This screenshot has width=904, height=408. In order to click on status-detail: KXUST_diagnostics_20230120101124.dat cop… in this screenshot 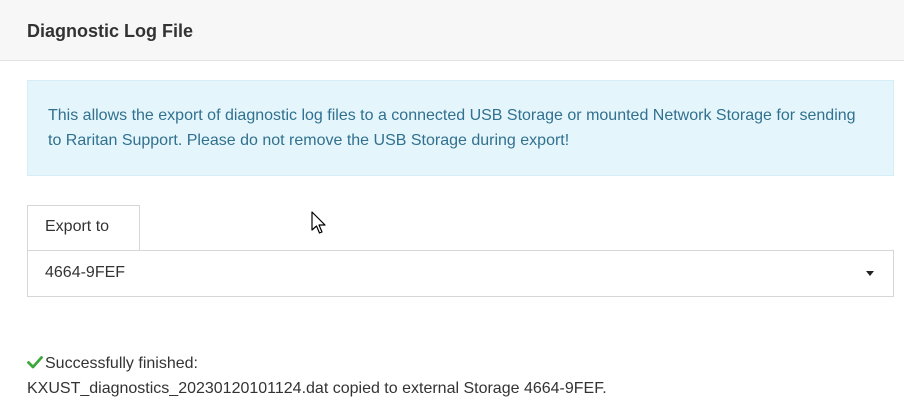, I will do `click(317, 388)`.